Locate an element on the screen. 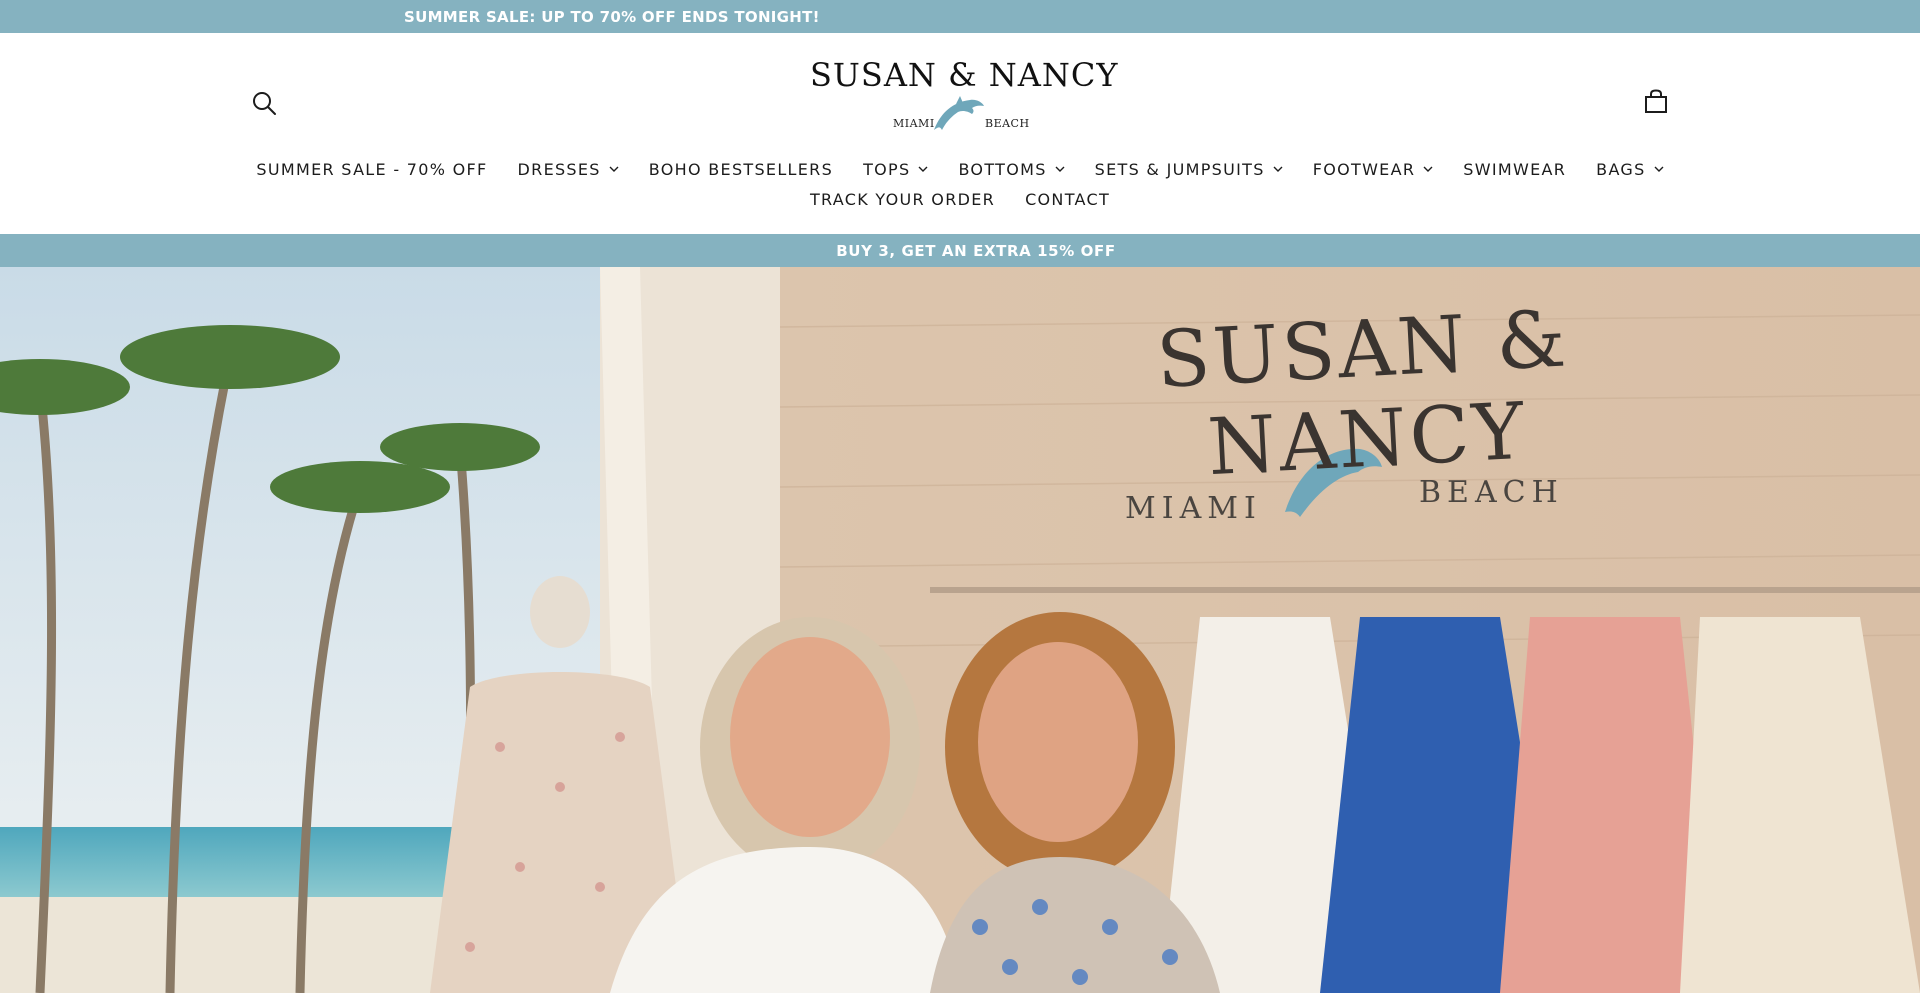  nav-label: TRACK YOUR ORDER is located at coordinates (902, 199).